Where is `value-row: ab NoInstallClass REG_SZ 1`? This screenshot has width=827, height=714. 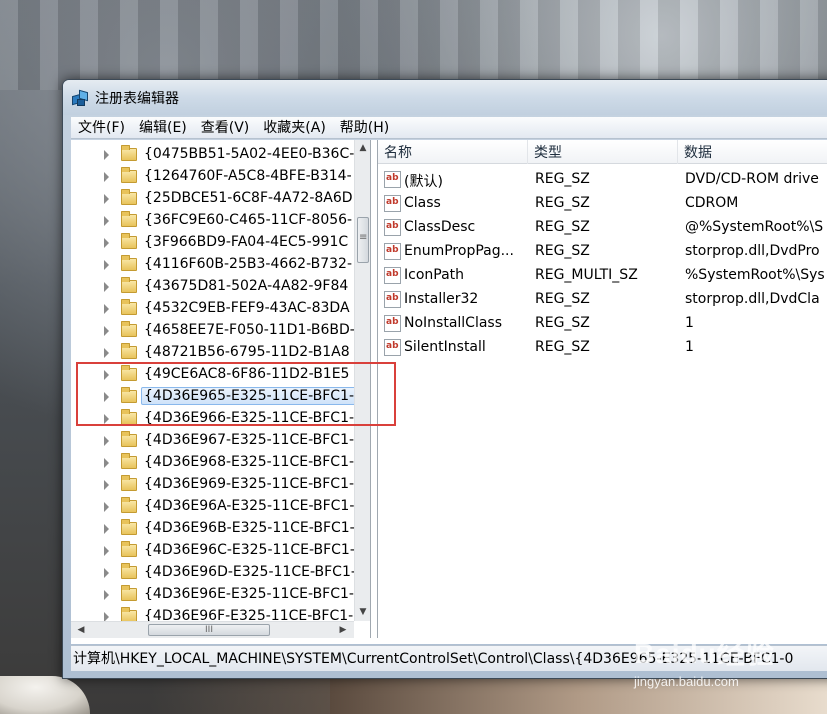 value-row: ab NoInstallClass REG_SZ 1 is located at coordinates (602, 324).